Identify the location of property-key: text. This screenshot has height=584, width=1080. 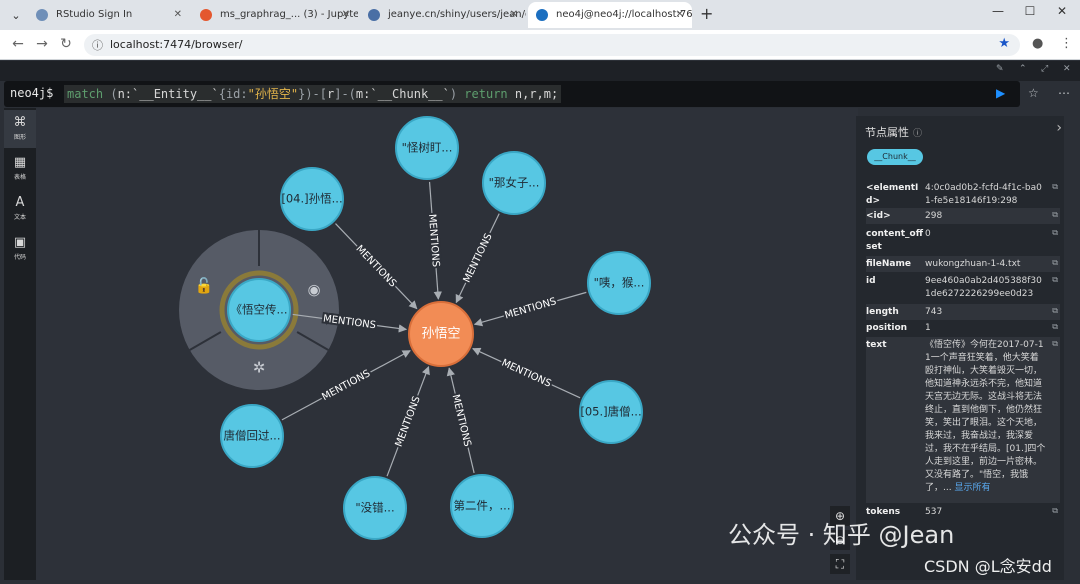
(876, 345).